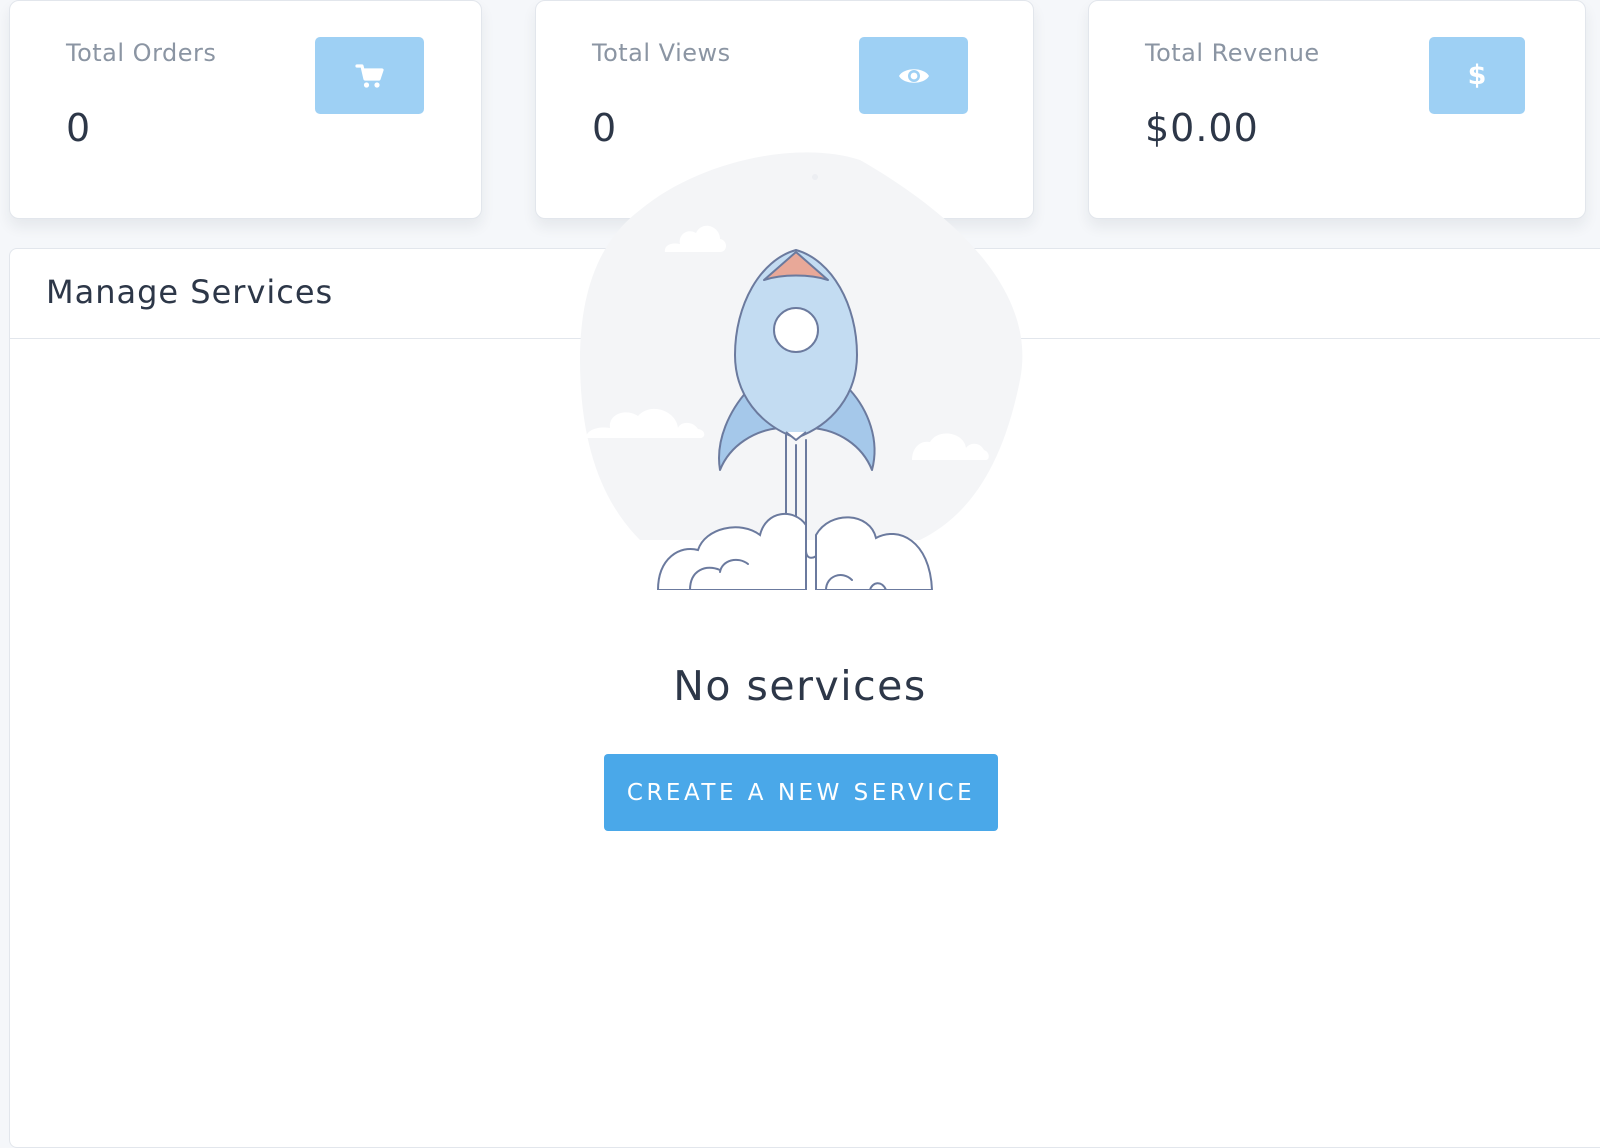 Image resolution: width=1600 pixels, height=1148 pixels. What do you see at coordinates (245, 109) in the screenshot?
I see `stat-card-total-orders: Total Orders 0` at bounding box center [245, 109].